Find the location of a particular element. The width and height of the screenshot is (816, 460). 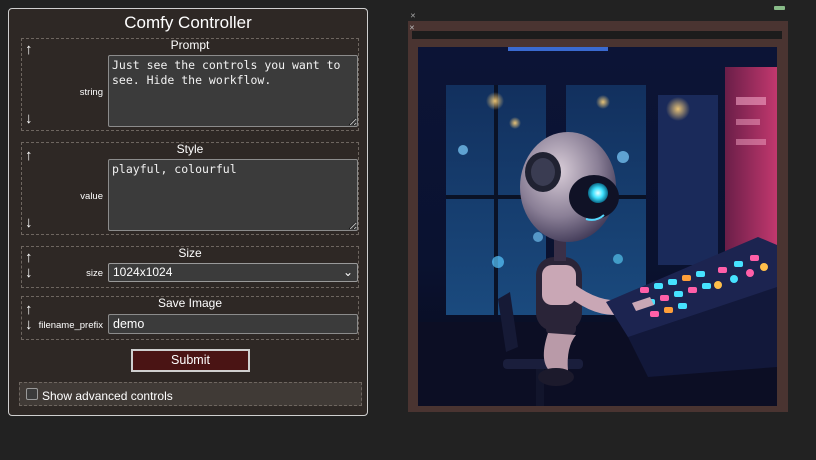

size-group: Size ↑ ↓ size 1024x1024 ⌄ is located at coordinates (190, 267).